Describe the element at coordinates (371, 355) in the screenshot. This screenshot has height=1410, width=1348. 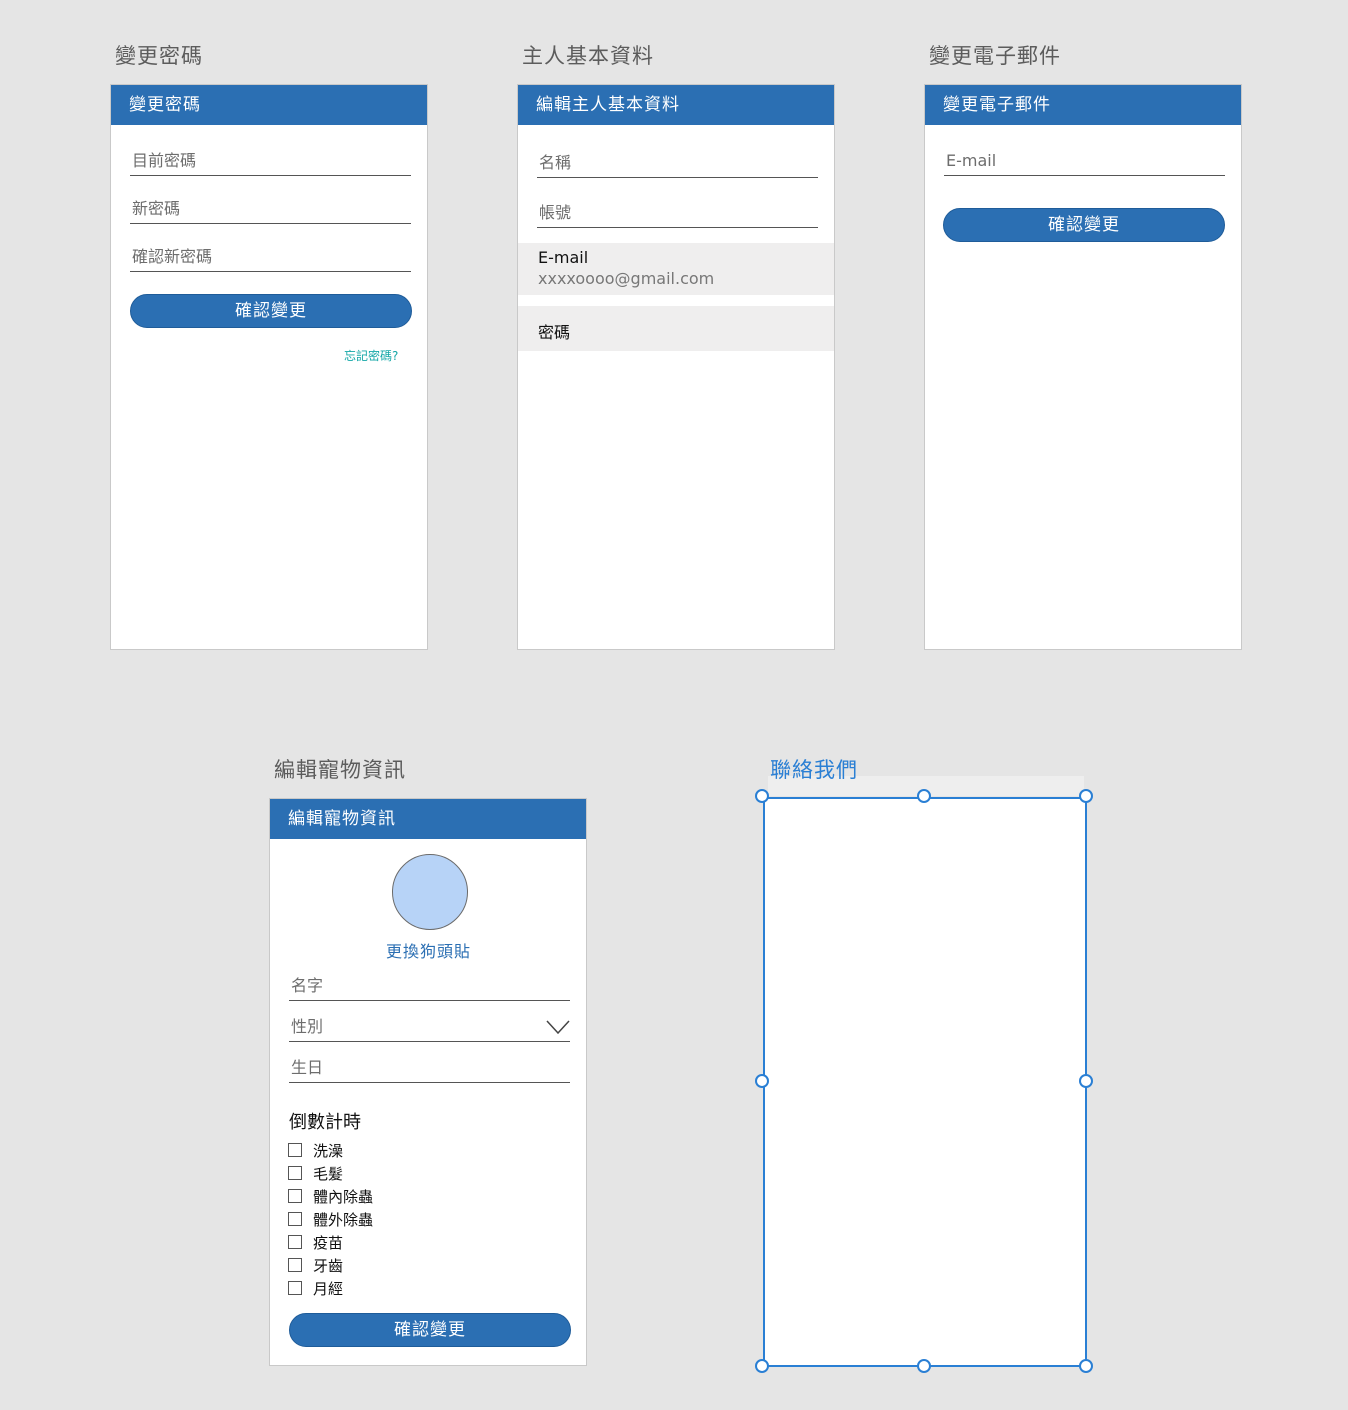
I see `forgot-password-link: 忘記密碼?` at that location.